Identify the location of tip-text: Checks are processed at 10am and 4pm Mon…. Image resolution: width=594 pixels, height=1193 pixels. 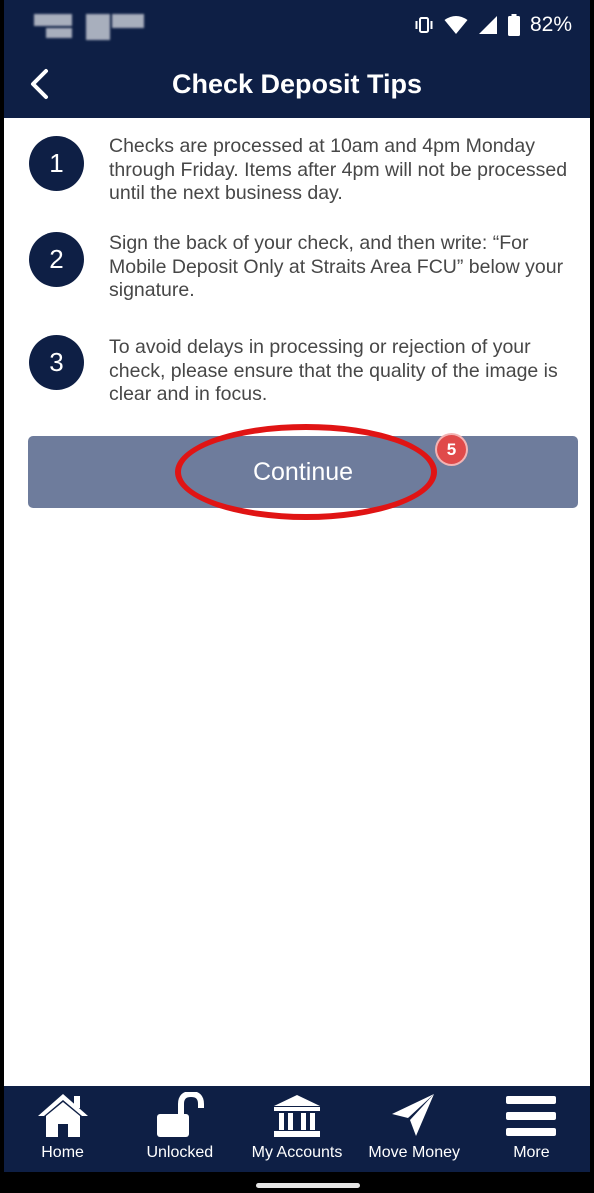
(338, 169).